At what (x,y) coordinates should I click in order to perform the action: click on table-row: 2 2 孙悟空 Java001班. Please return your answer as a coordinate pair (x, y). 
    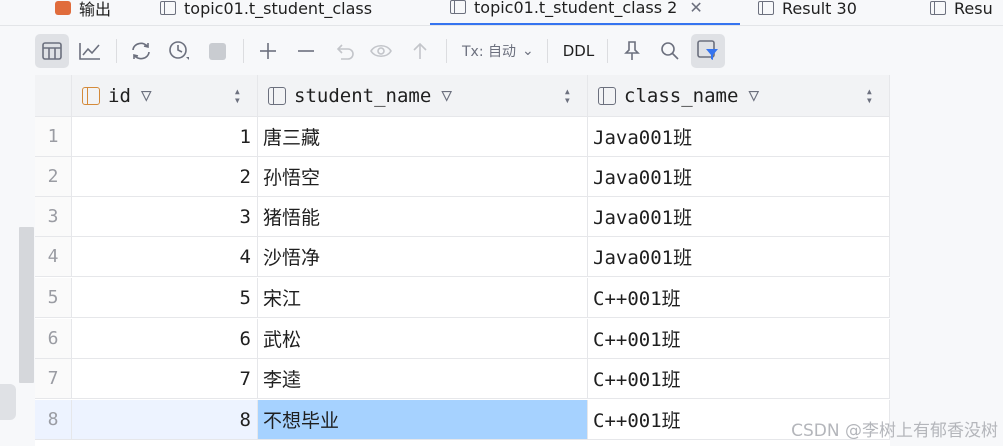
    Looking at the image, I should click on (462, 177).